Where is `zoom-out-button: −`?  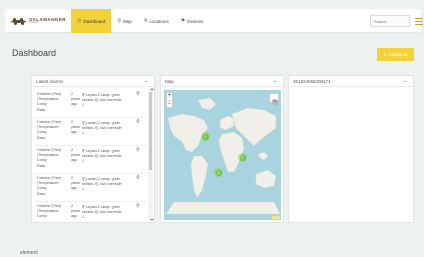
zoom-out-button: − is located at coordinates (169, 103).